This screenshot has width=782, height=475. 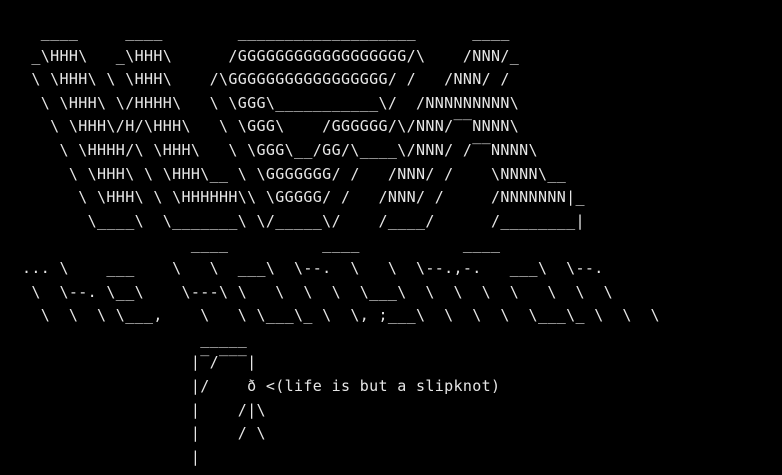 What do you see at coordinates (135, 338) in the screenshot?
I see `gallows-line: _____` at bounding box center [135, 338].